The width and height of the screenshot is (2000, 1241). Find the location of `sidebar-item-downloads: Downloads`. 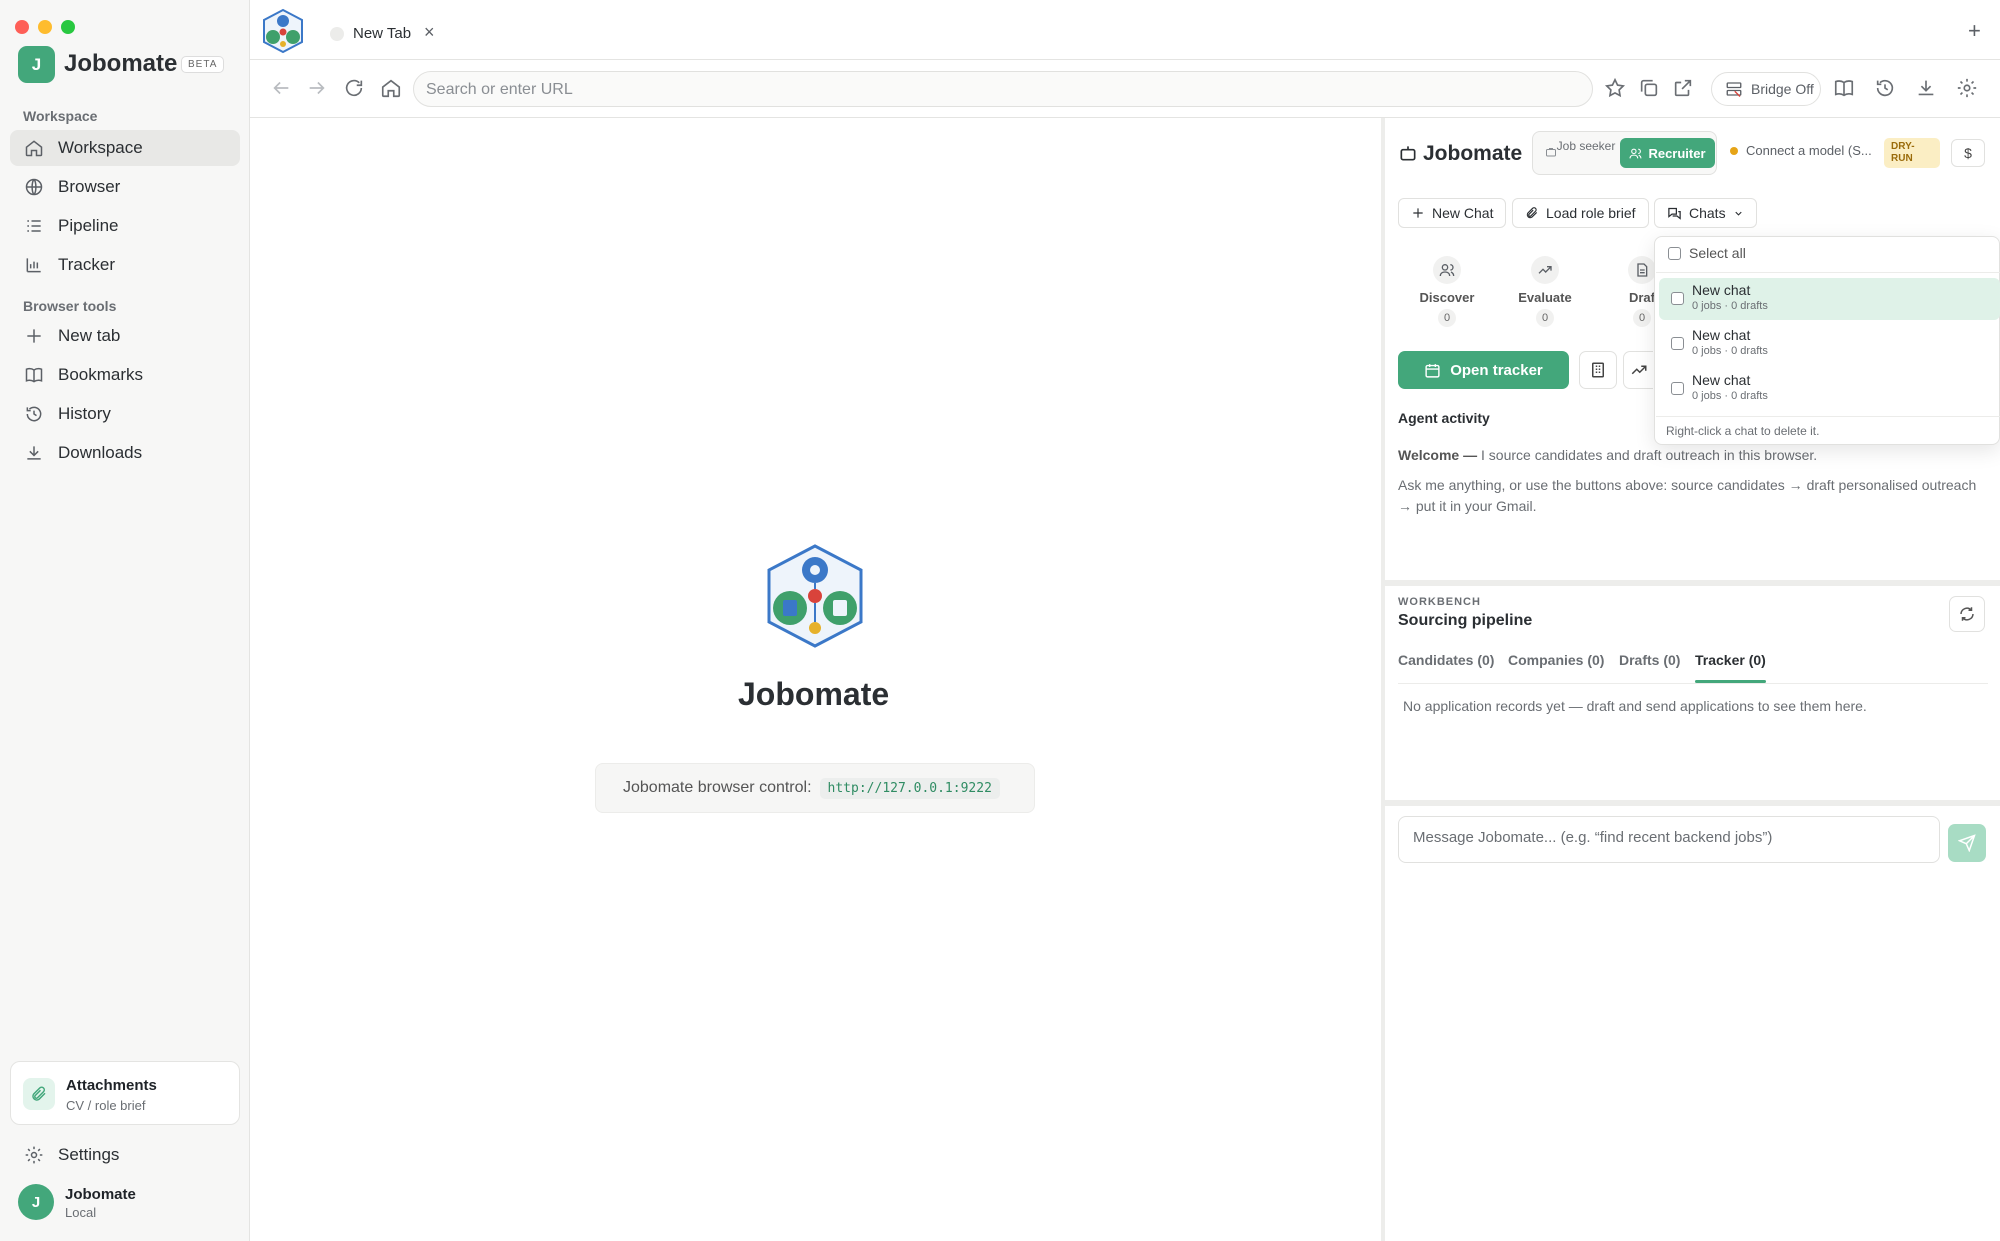

sidebar-item-downloads: Downloads is located at coordinates (125, 453).